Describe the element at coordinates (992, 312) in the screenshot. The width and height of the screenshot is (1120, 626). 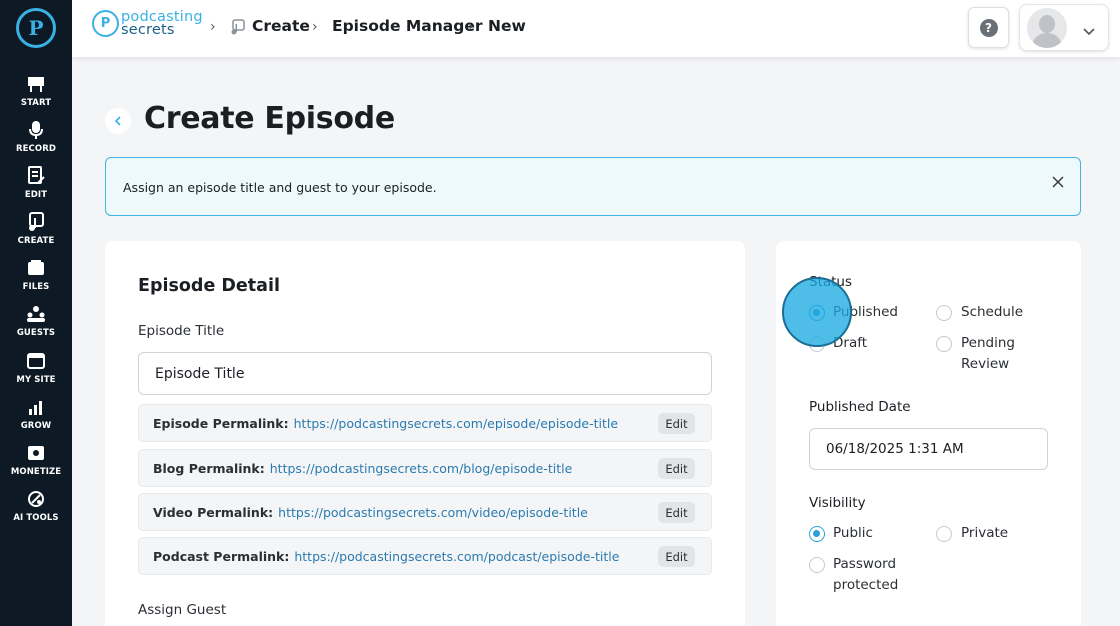
I see `radio-label: Schedule` at that location.